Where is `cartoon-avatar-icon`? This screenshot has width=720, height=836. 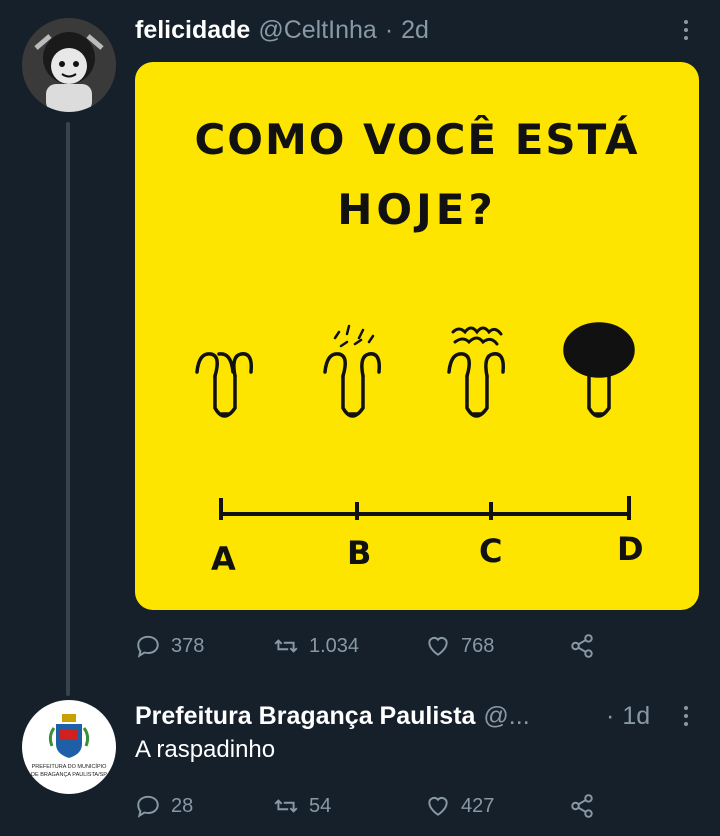
cartoon-avatar-icon is located at coordinates (69, 65).